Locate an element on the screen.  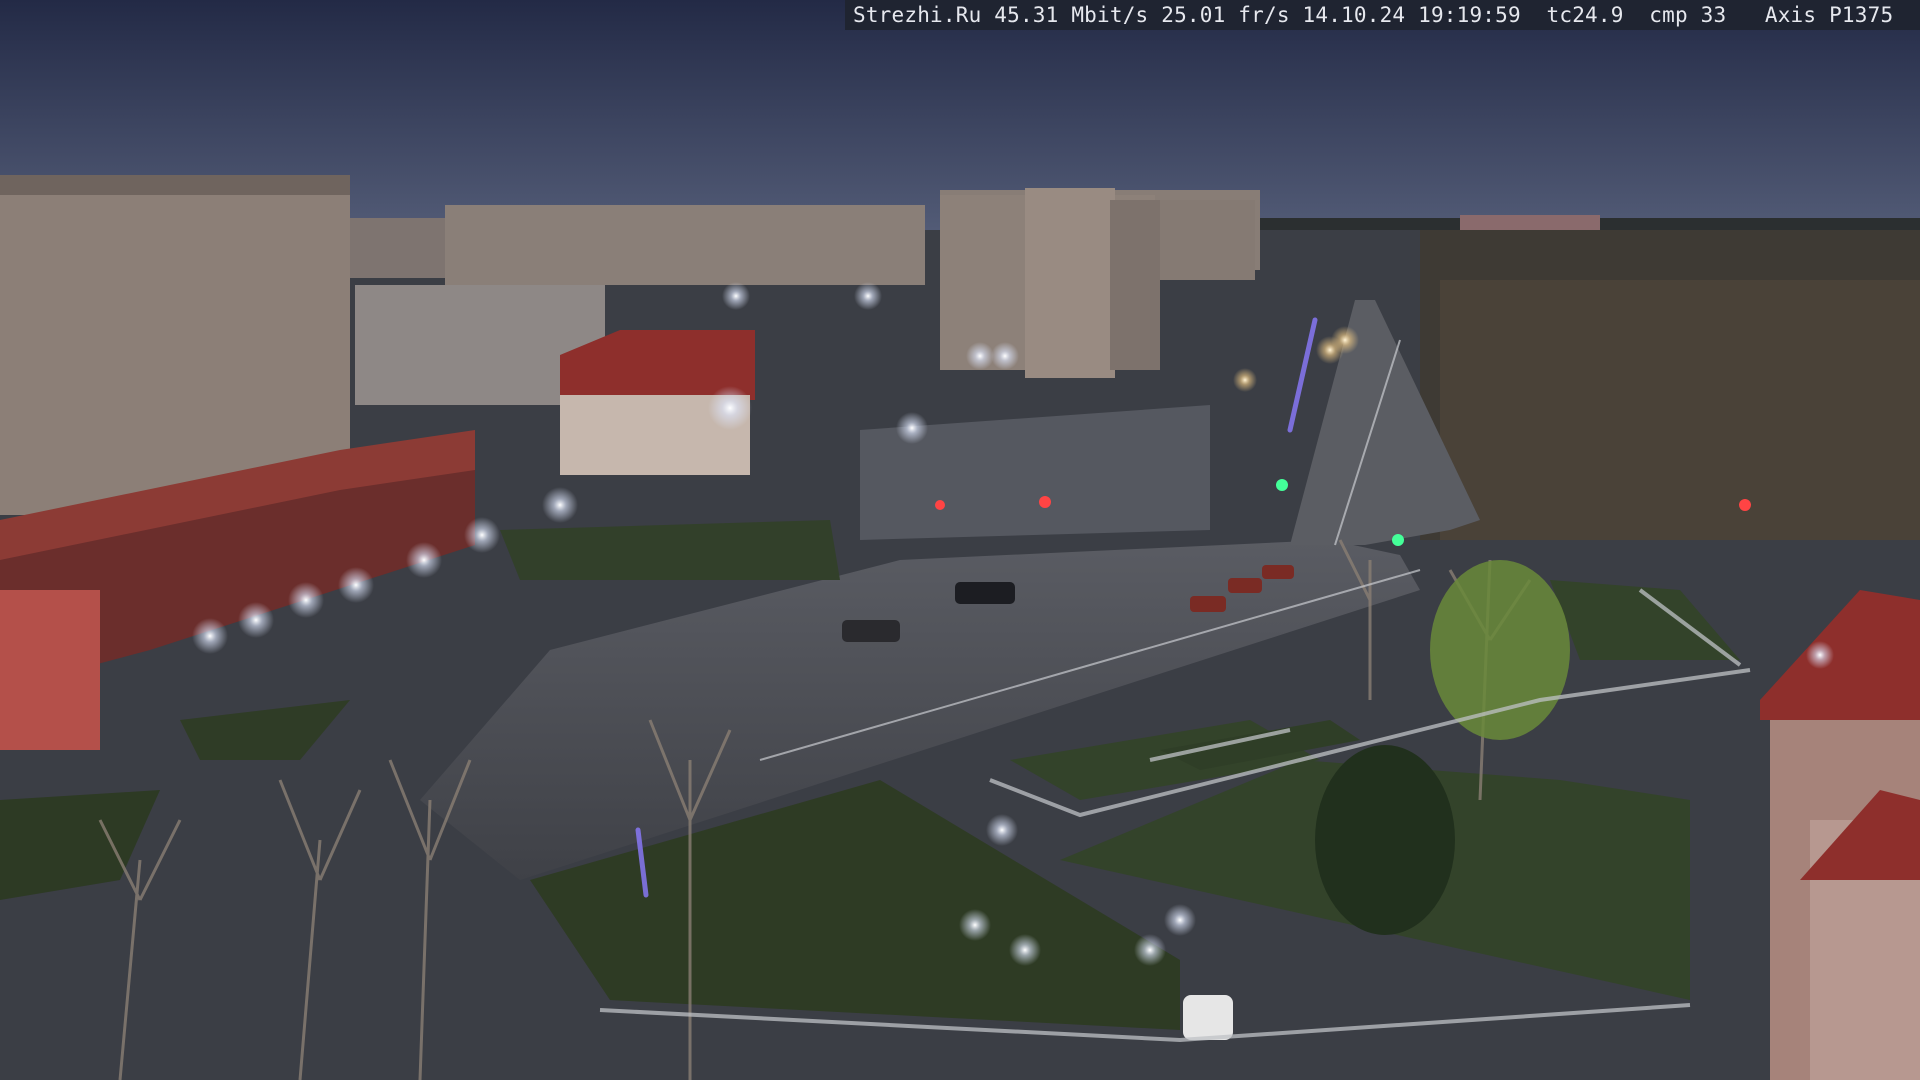
green-tree is located at coordinates (1500, 650).